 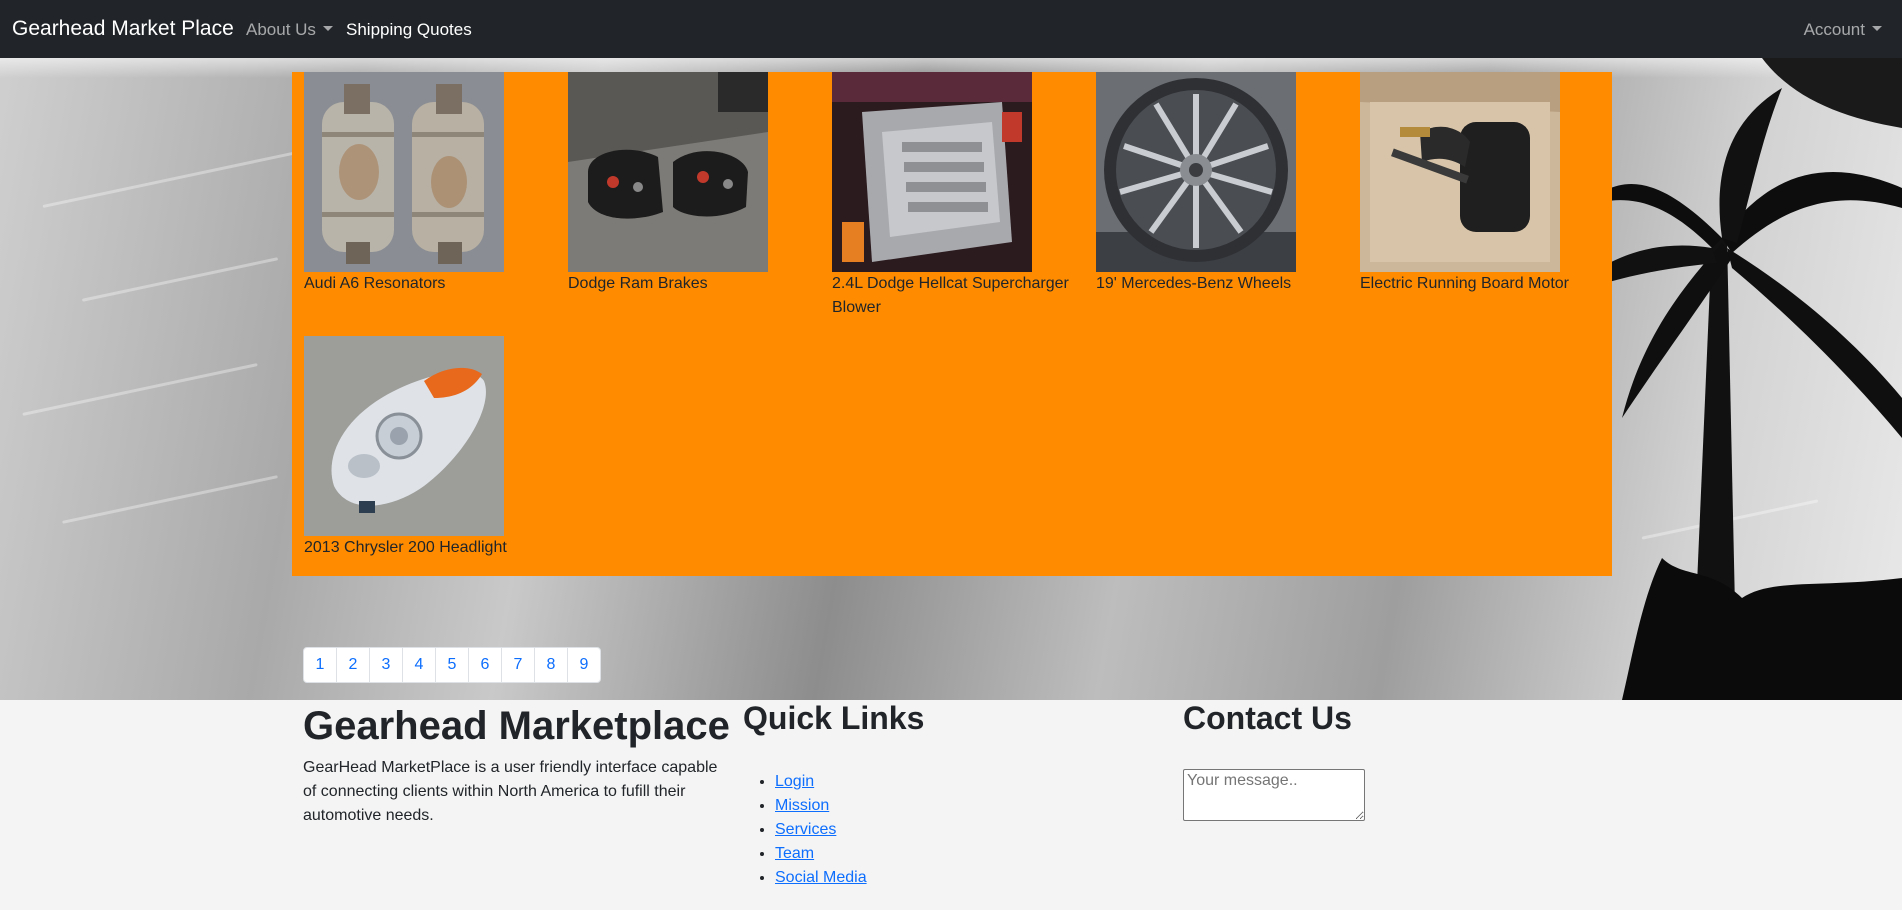 What do you see at coordinates (700, 284) in the screenshot?
I see `product-name: Dodge Ram Brakes` at bounding box center [700, 284].